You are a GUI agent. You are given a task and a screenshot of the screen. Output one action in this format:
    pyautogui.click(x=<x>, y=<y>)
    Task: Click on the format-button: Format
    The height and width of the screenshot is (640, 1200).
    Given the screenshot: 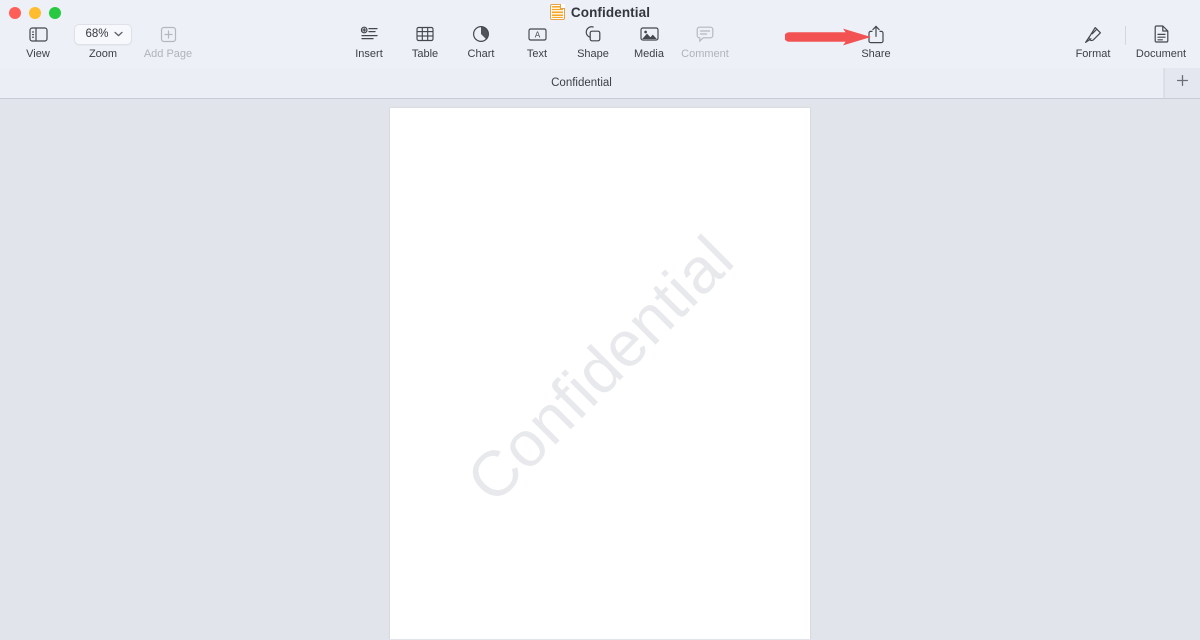 What is the action you would take?
    pyautogui.click(x=1093, y=42)
    